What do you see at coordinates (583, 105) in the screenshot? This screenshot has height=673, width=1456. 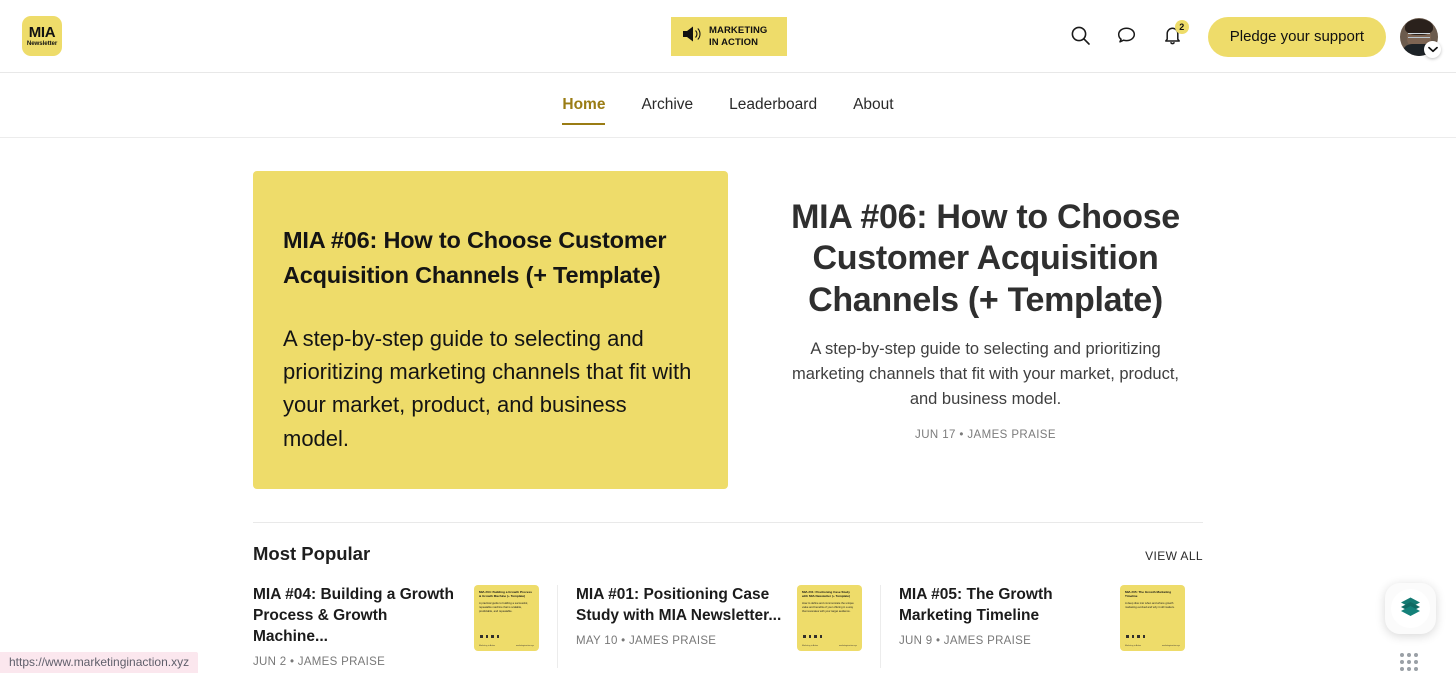 I see `nav-item-home: Home` at bounding box center [583, 105].